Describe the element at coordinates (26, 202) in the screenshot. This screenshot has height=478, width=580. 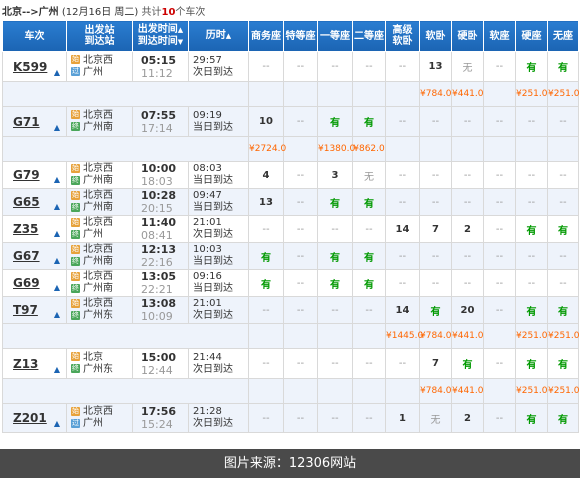
I see `train-link: G65` at that location.